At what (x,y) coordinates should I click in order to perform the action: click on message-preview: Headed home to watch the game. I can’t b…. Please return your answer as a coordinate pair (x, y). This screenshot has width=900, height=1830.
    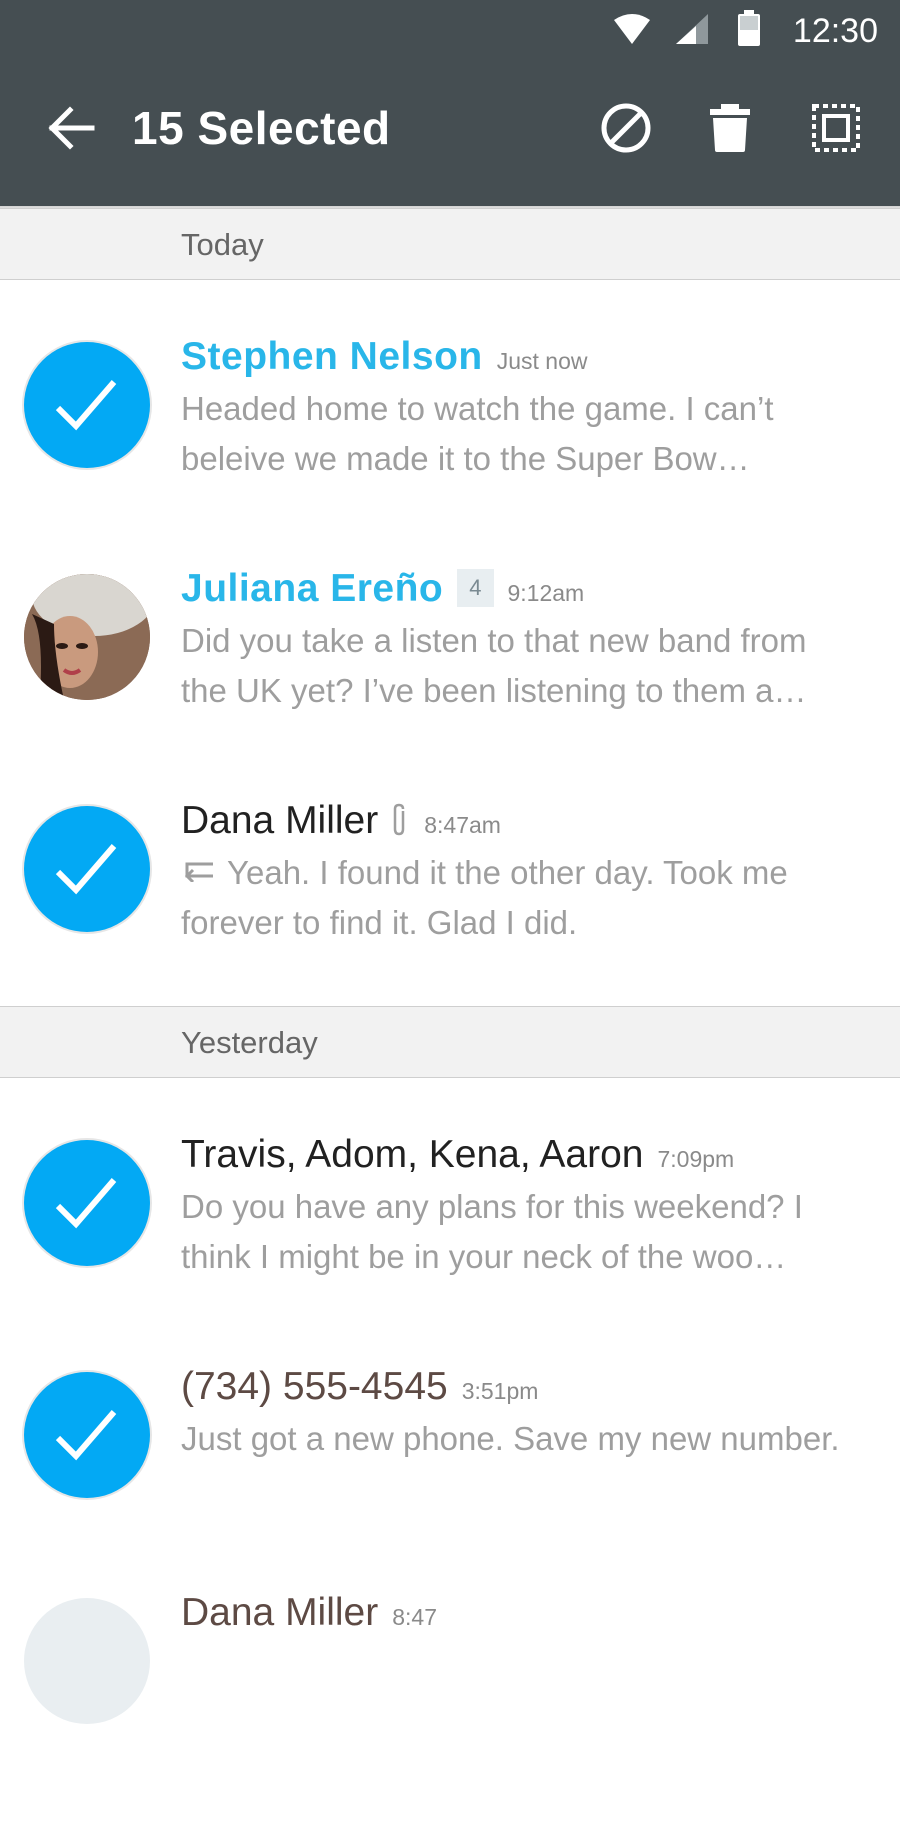
    Looking at the image, I should click on (477, 433).